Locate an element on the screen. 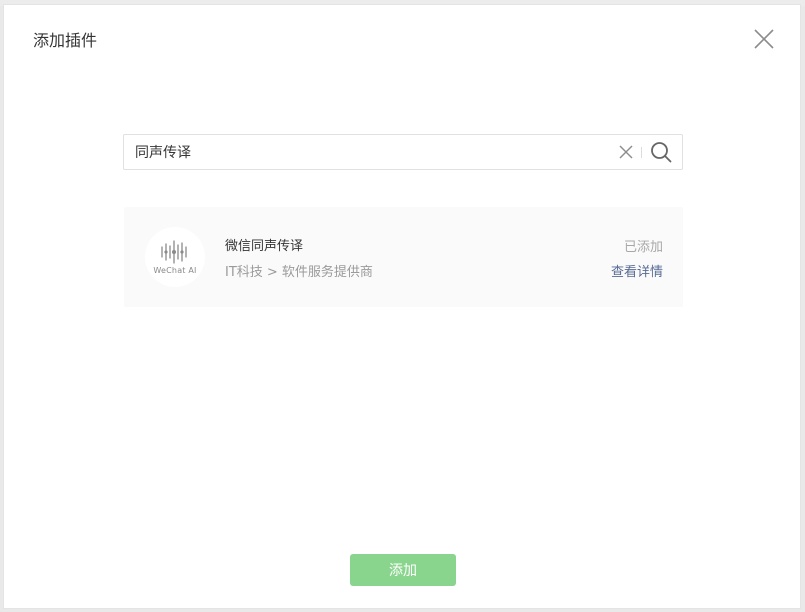 Image resolution: width=805 pixels, height=612 pixels. plugin-category: IT科技 > 软件服务提供商 is located at coordinates (299, 272).